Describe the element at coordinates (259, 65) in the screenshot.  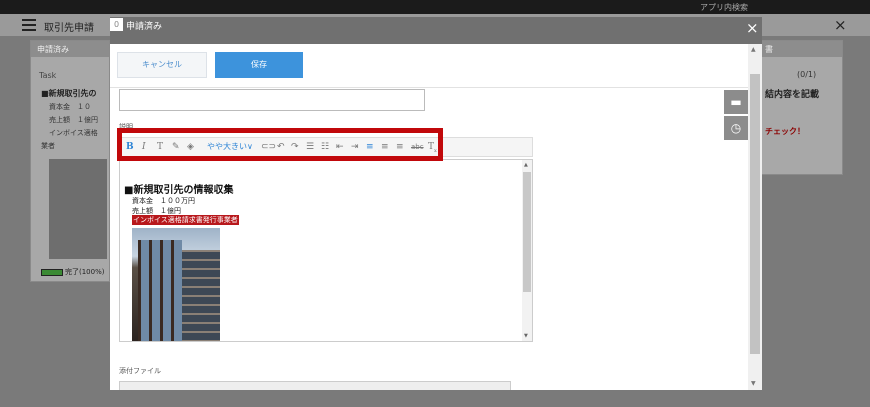
I see `save-button: 保存` at that location.